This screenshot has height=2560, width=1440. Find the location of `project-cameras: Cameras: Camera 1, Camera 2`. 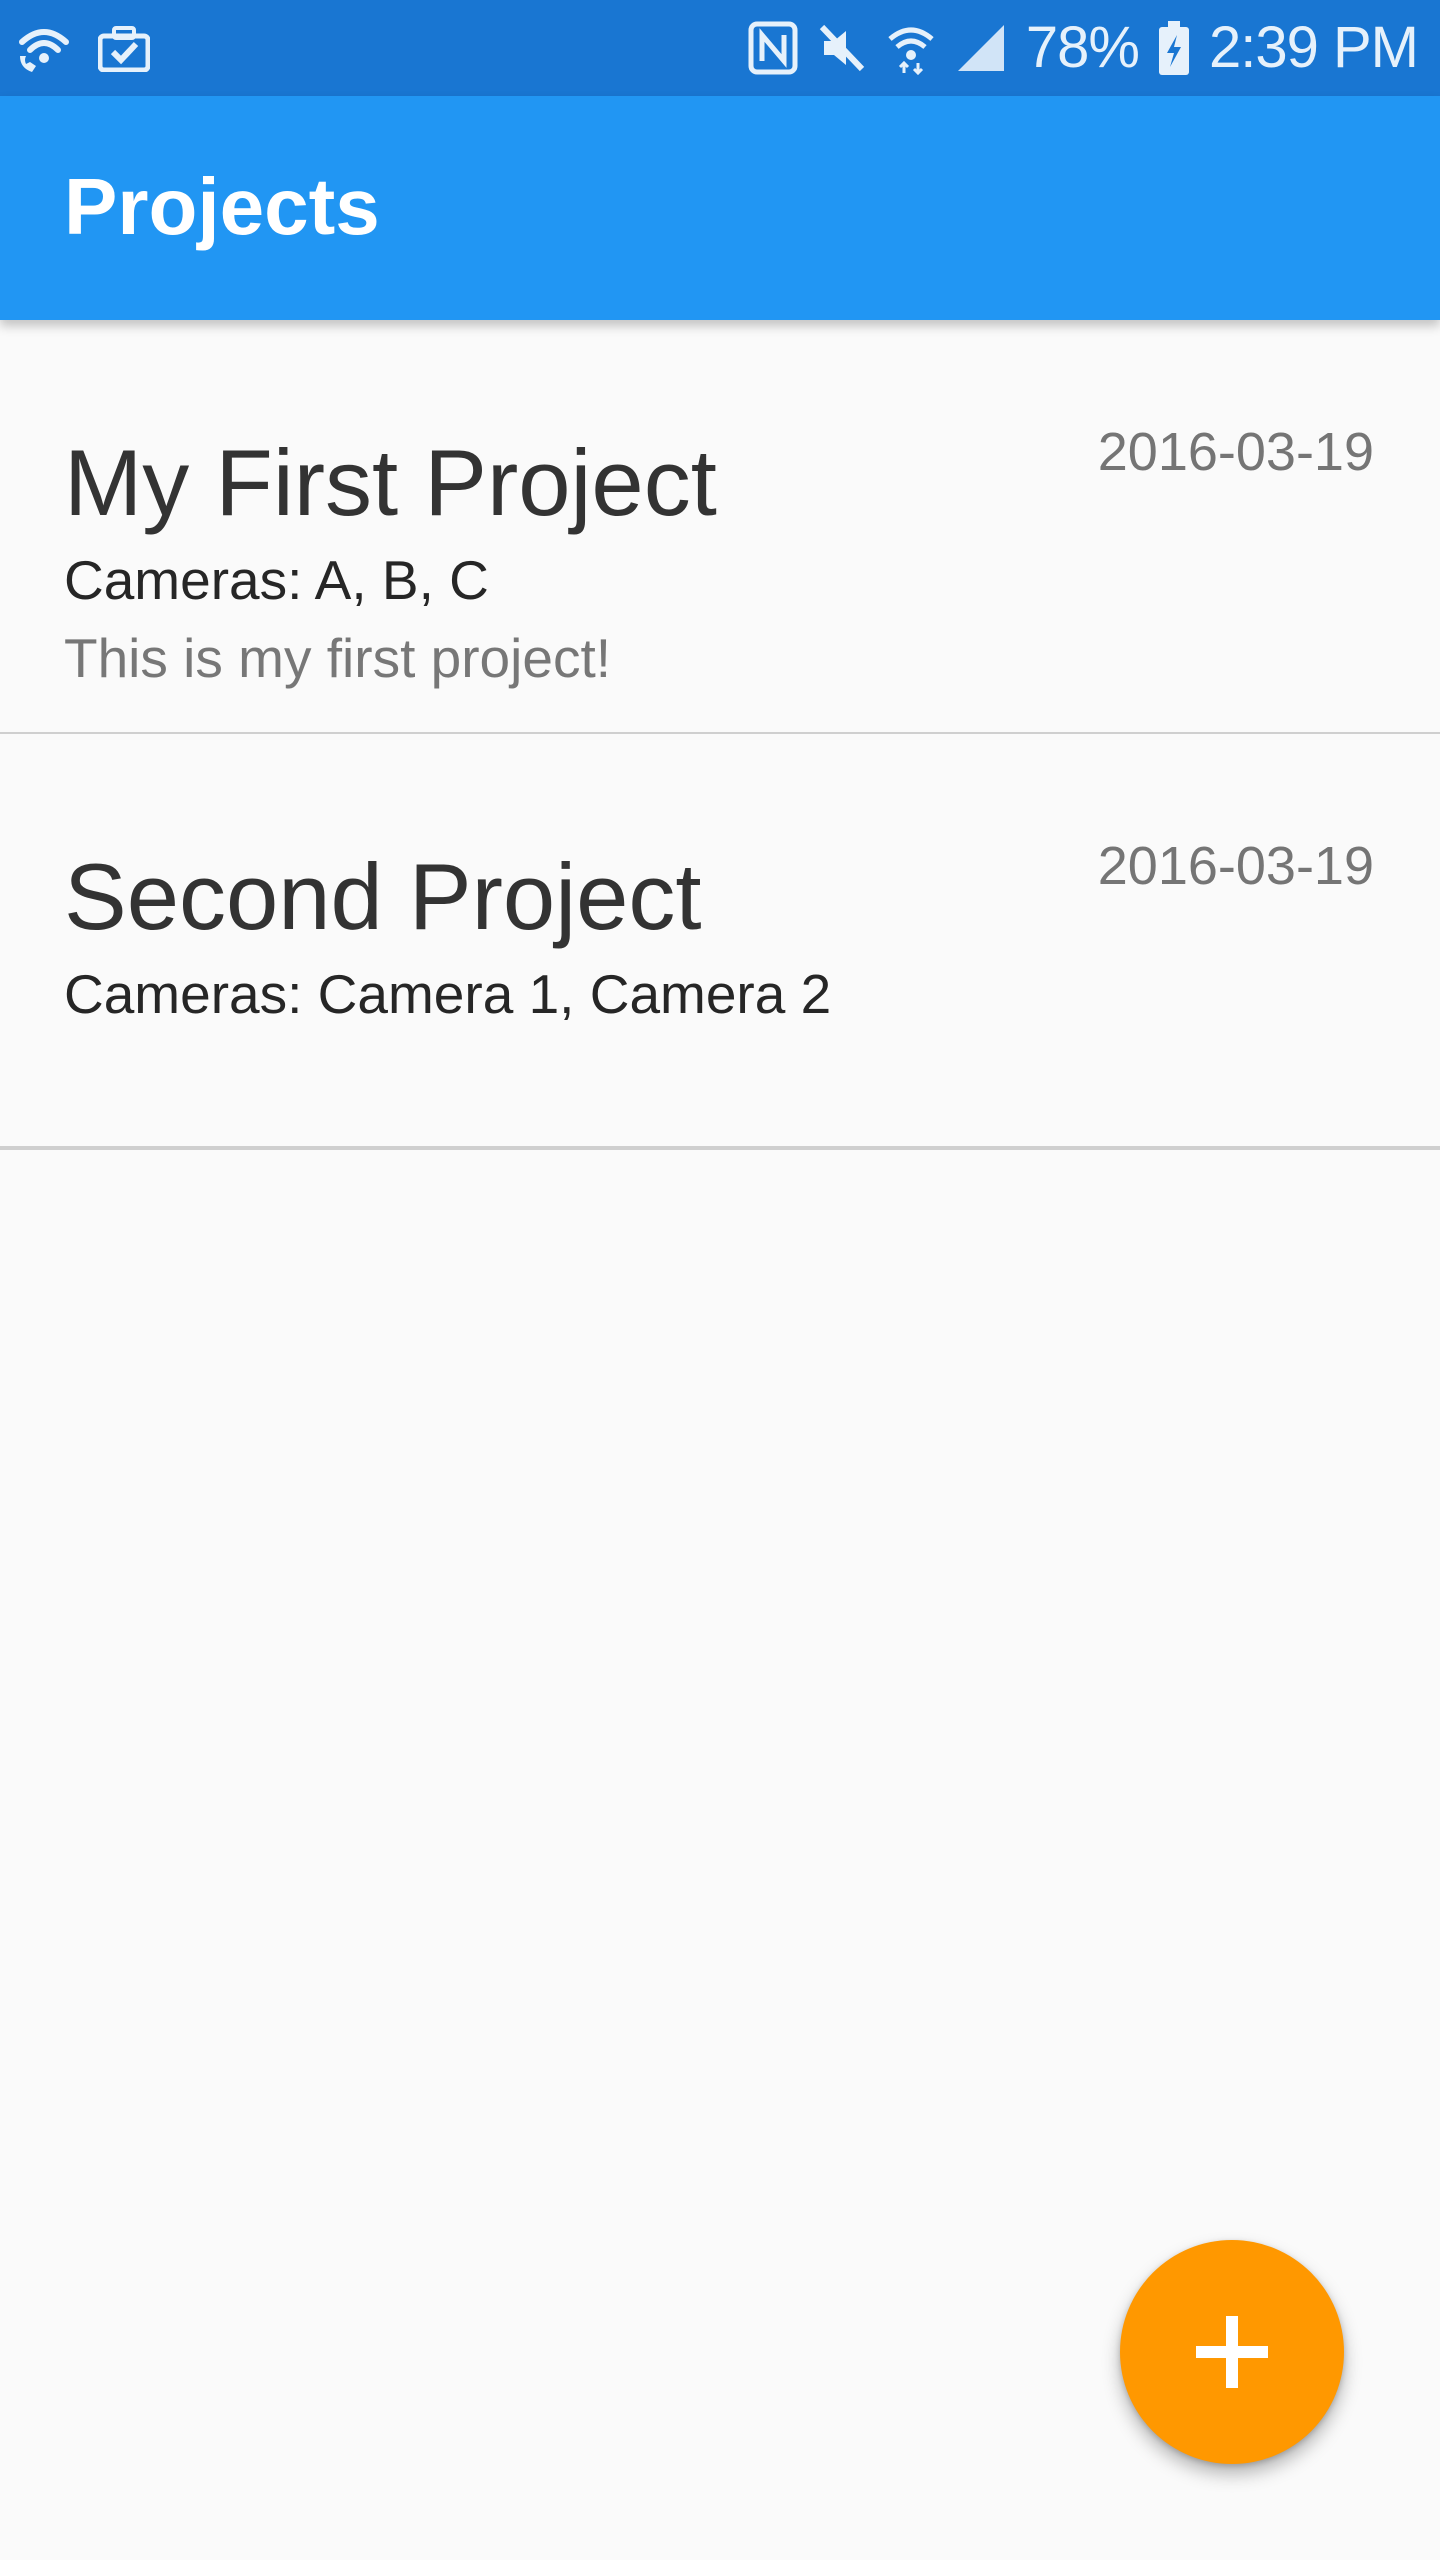

project-cameras: Cameras: Camera 1, Camera 2 is located at coordinates (448, 994).